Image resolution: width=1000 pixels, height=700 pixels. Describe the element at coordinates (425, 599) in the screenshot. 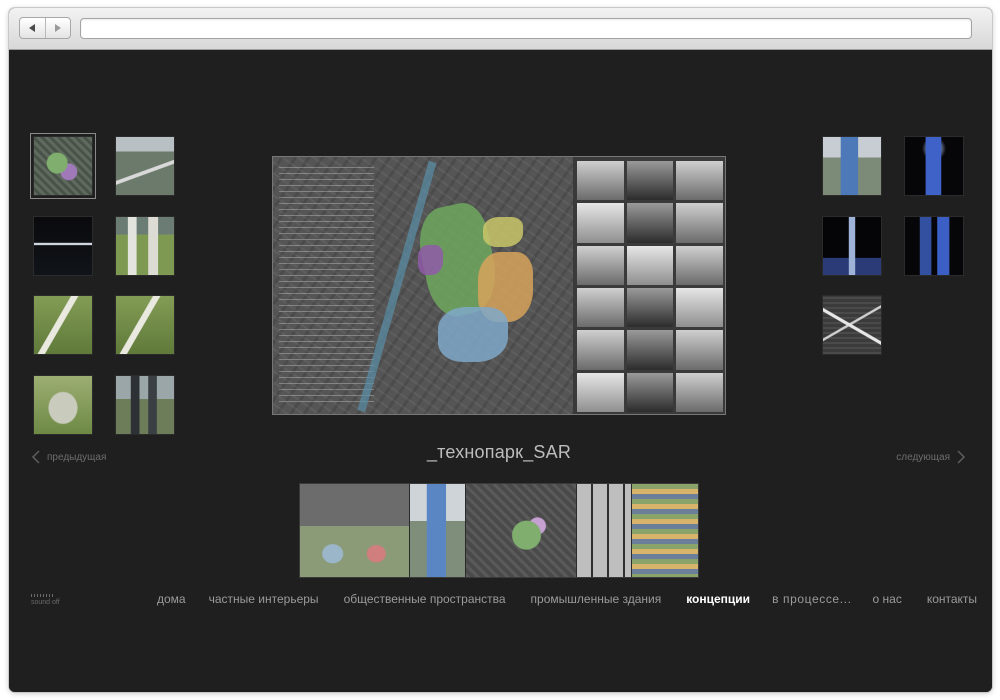

I see `menu-item-public-spaces: общественные пространства` at that location.